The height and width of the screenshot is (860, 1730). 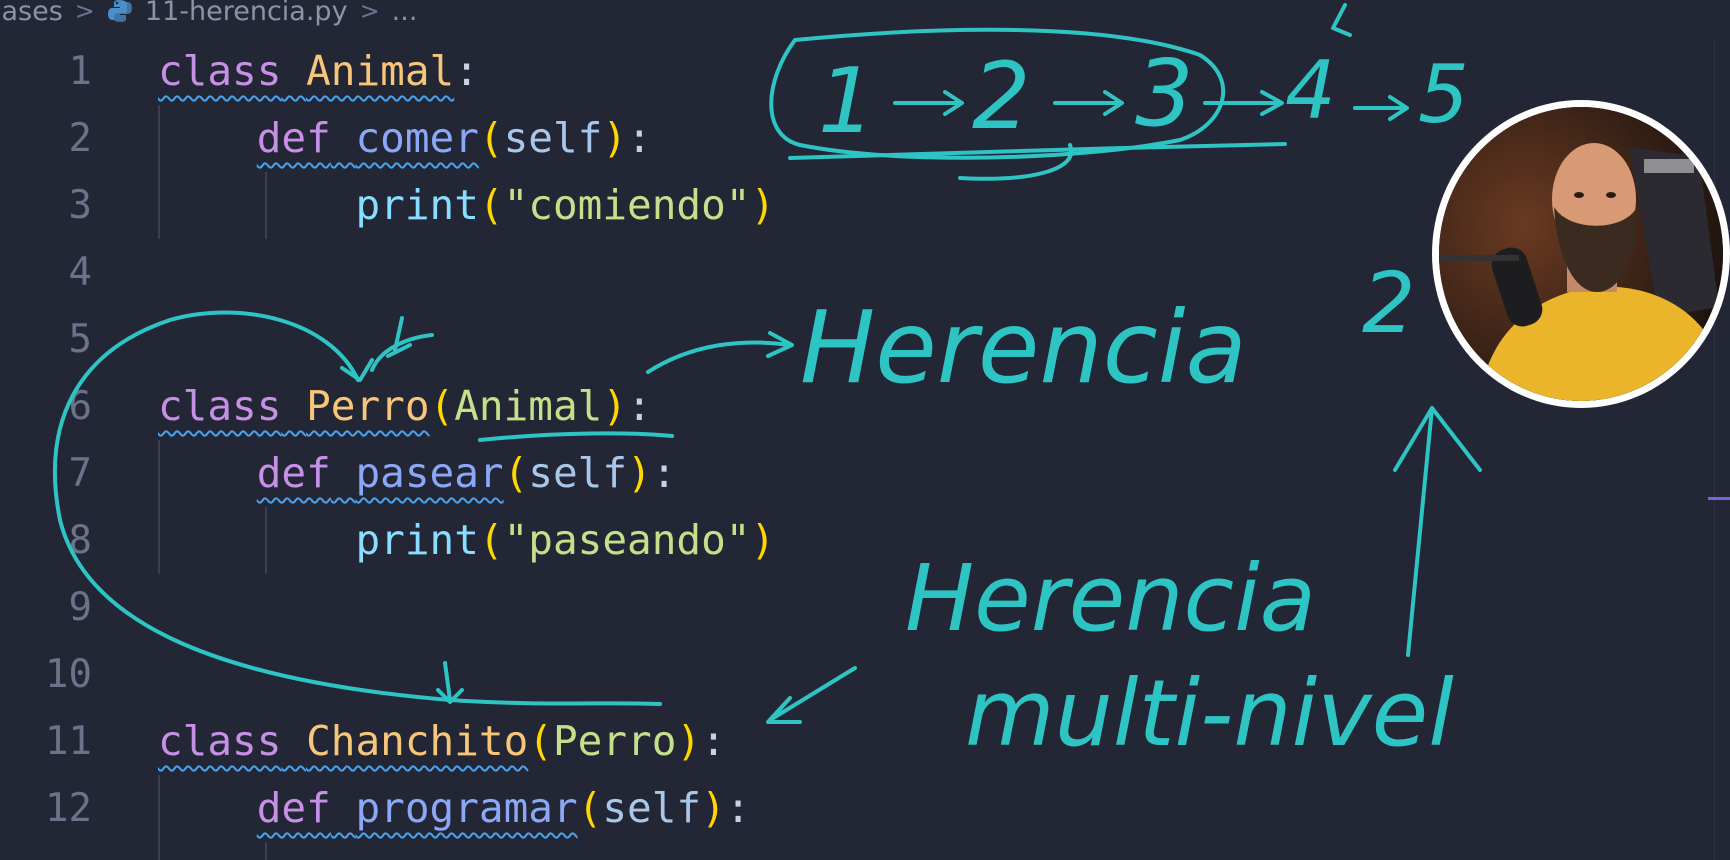 I want to click on presenter-webcam-icon, so click(x=1581, y=254).